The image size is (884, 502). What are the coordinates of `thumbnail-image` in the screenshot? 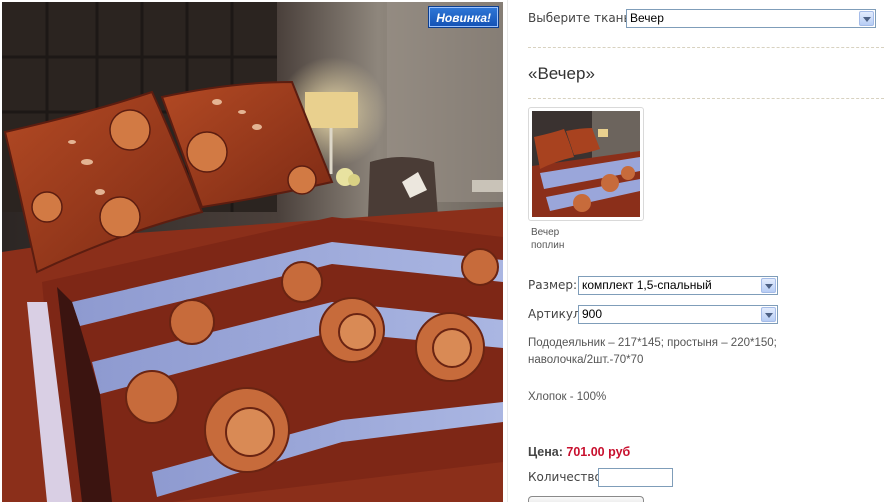 It's located at (586, 164).